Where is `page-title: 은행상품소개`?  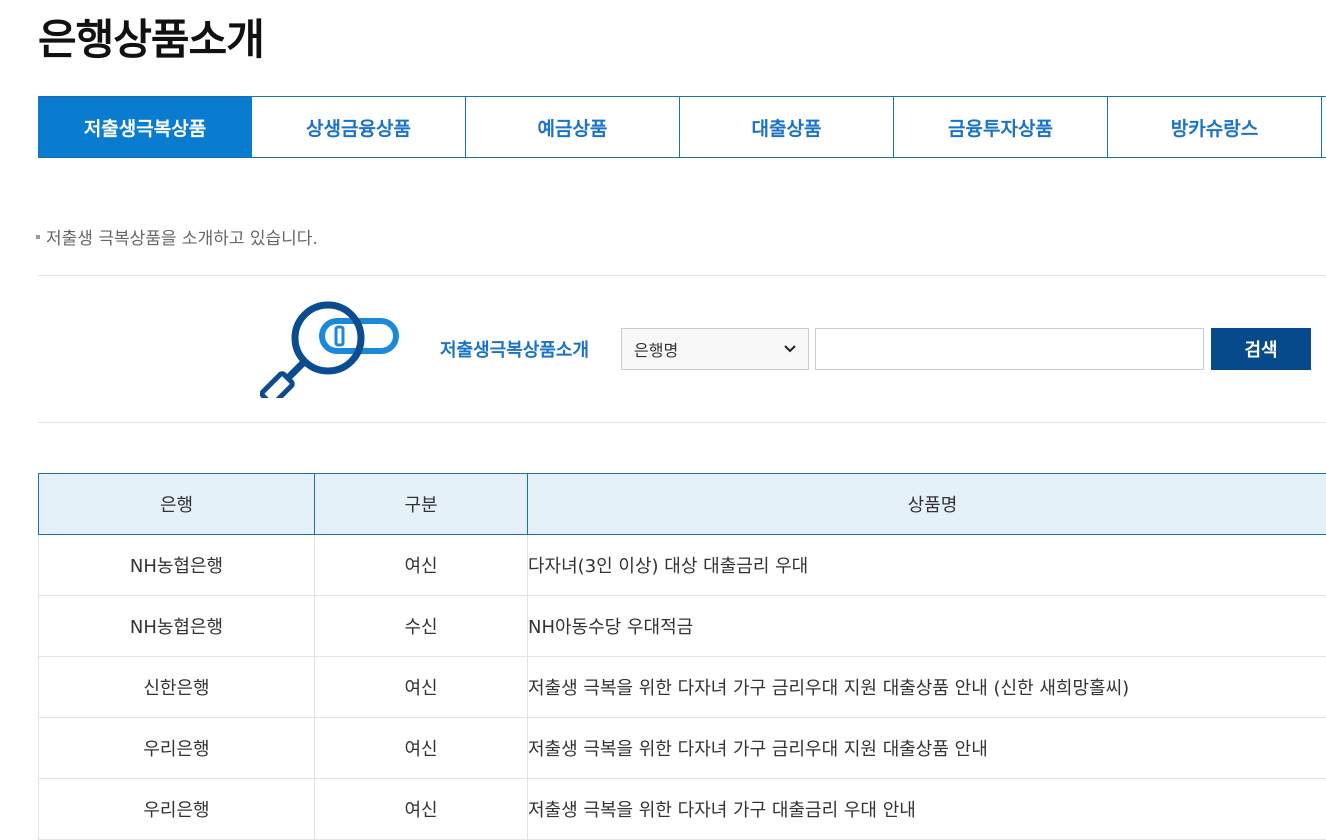 page-title: 은행상품소개 is located at coordinates (151, 36).